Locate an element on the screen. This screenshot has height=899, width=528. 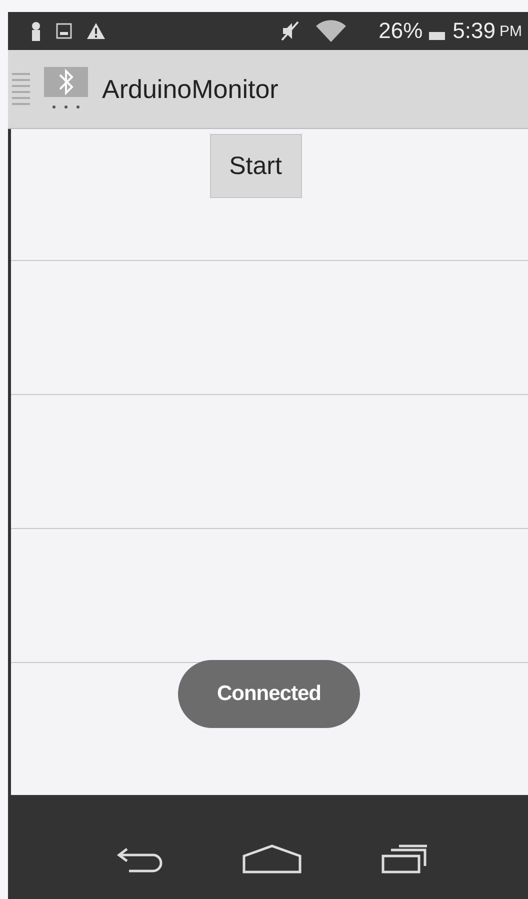
clock-time: 5:39 is located at coordinates (474, 31).